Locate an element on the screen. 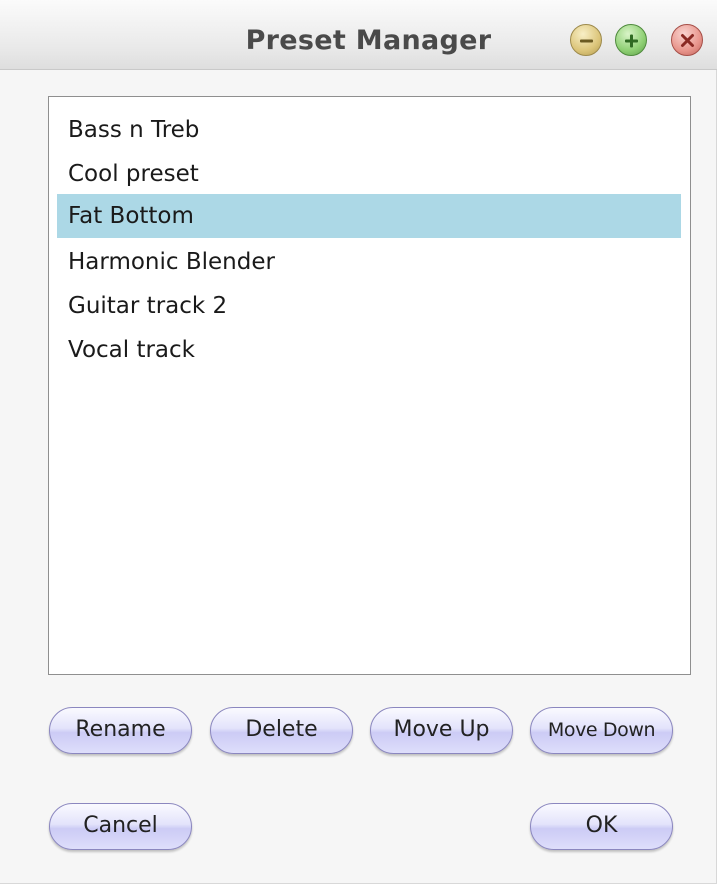 The width and height of the screenshot is (717, 884). plus-icon is located at coordinates (631, 41).